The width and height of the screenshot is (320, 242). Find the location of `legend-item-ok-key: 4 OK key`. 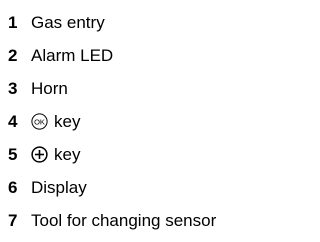

legend-item-ok-key: 4 OK key is located at coordinates (112, 121).